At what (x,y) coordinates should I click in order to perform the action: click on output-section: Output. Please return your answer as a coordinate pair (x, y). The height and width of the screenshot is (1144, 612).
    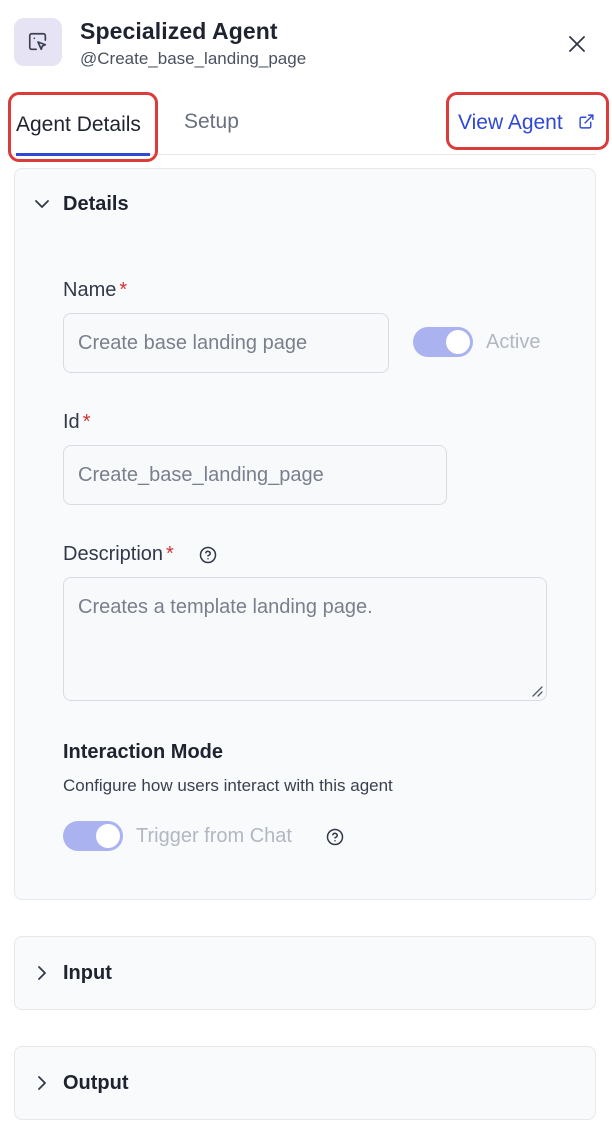
    Looking at the image, I should click on (305, 1083).